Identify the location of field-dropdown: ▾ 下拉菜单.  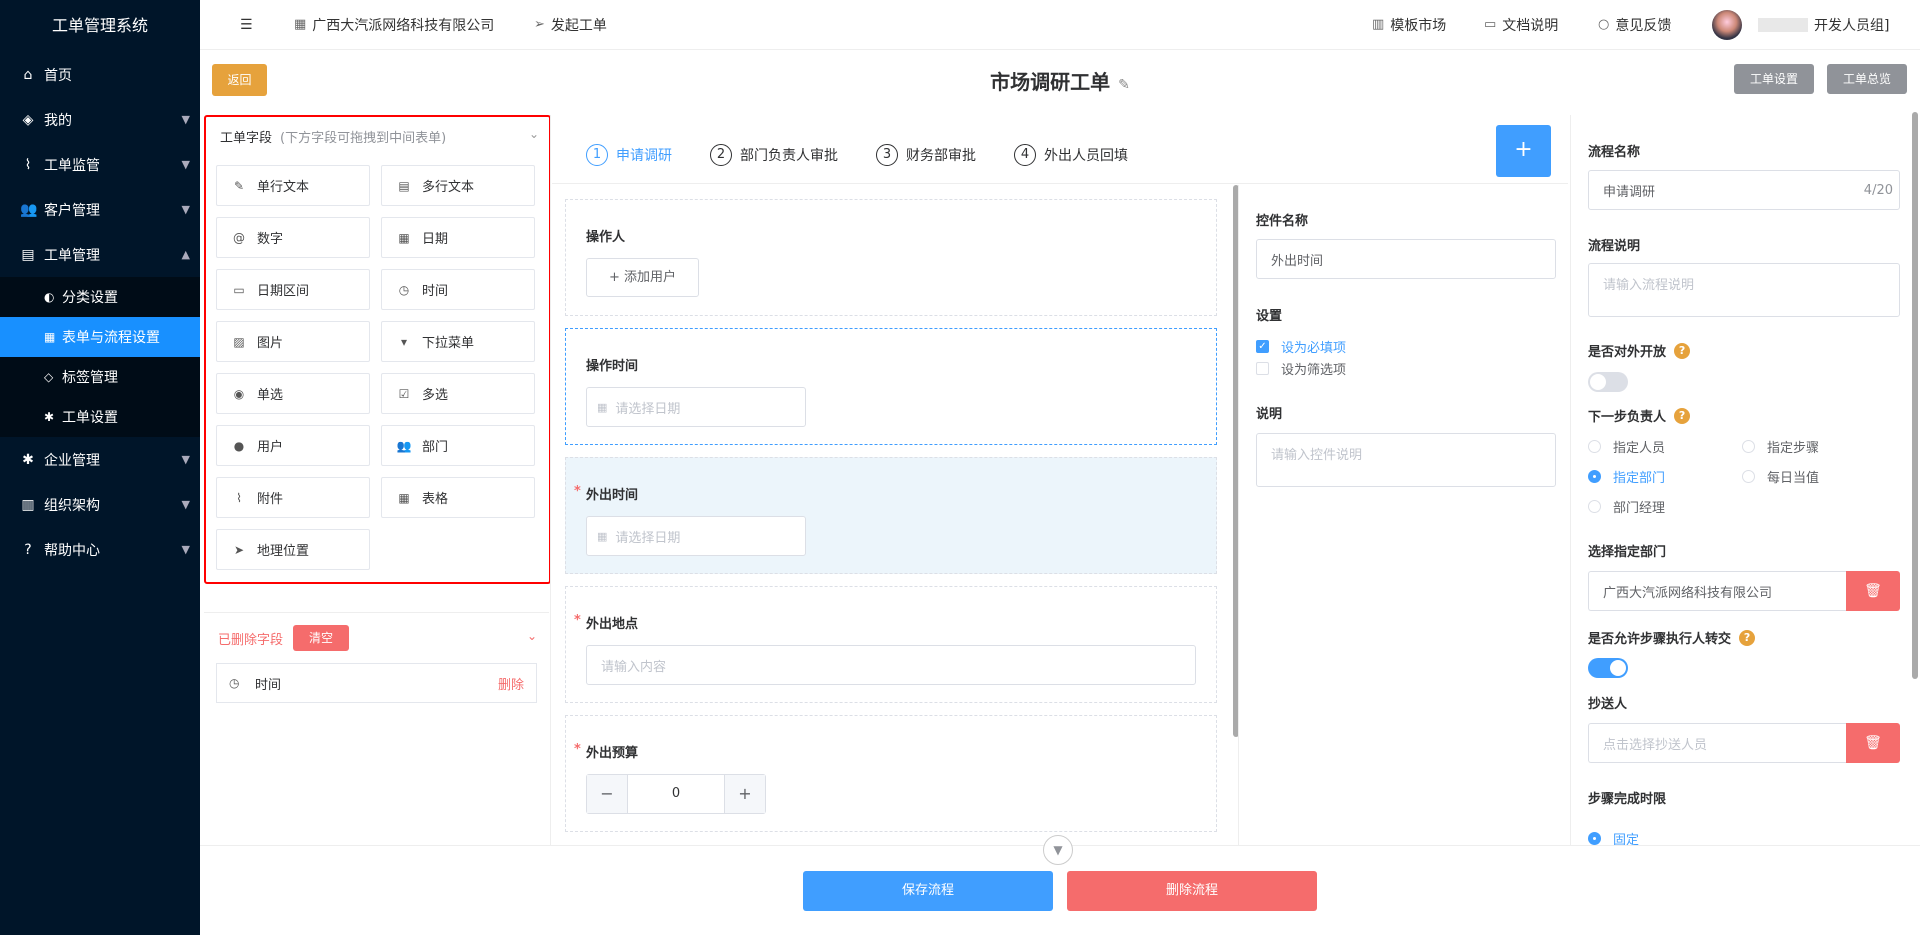
(458, 341).